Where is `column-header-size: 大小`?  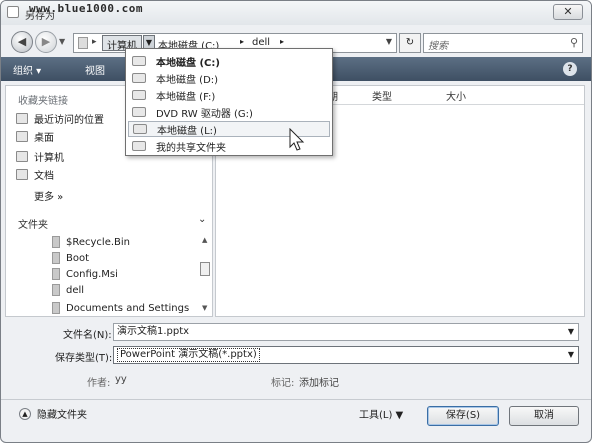 column-header-size: 大小 is located at coordinates (456, 95).